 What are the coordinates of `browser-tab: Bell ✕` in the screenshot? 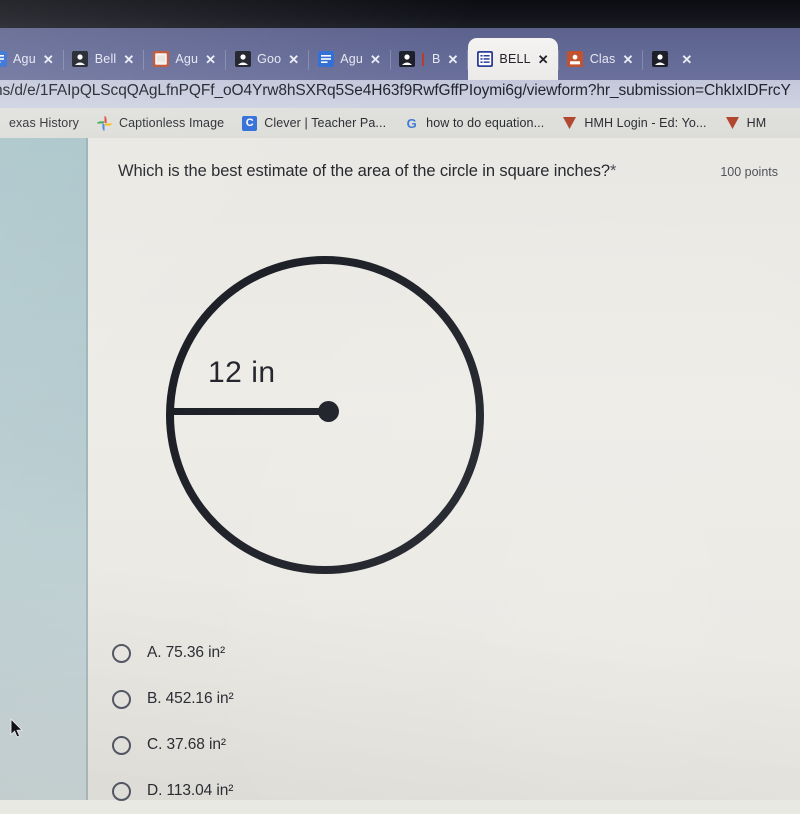 It's located at (104, 59).